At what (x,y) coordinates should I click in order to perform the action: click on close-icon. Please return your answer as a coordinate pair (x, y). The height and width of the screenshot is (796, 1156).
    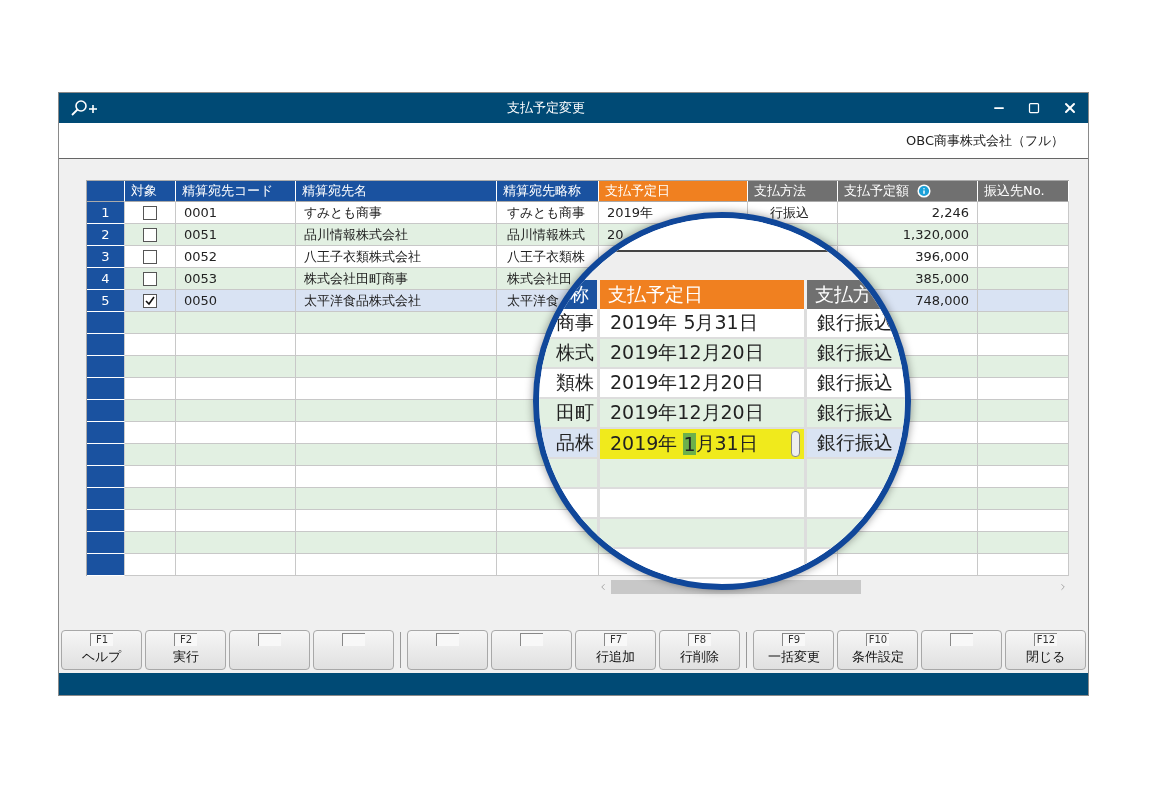
    Looking at the image, I should click on (1070, 108).